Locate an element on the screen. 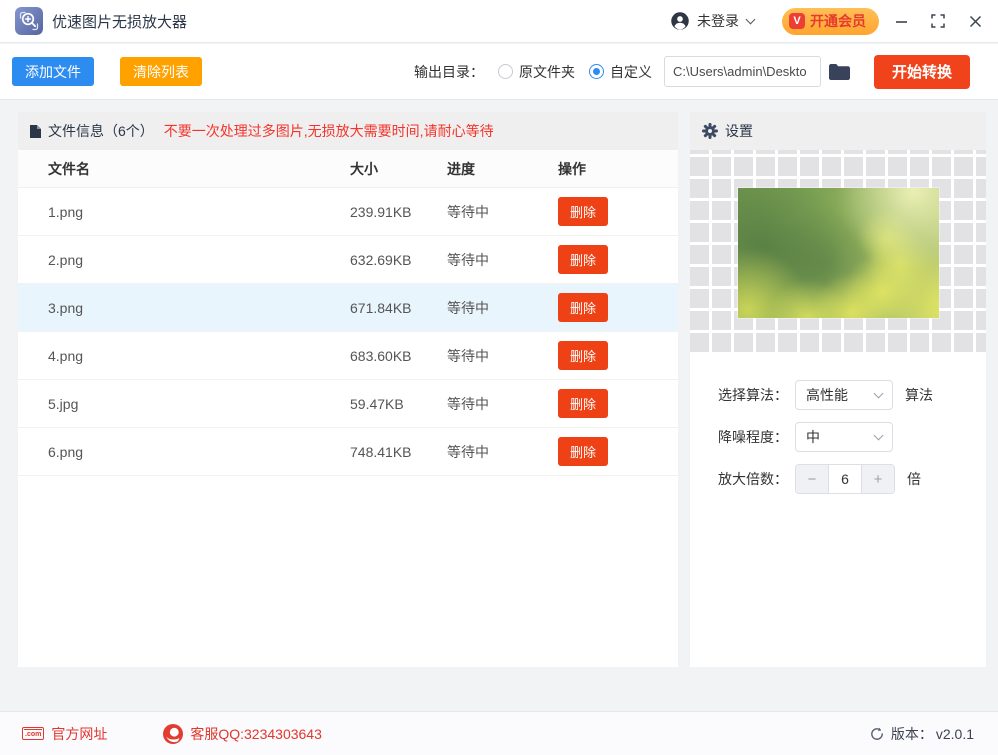  col-filename: 文件名 is located at coordinates (69, 168).